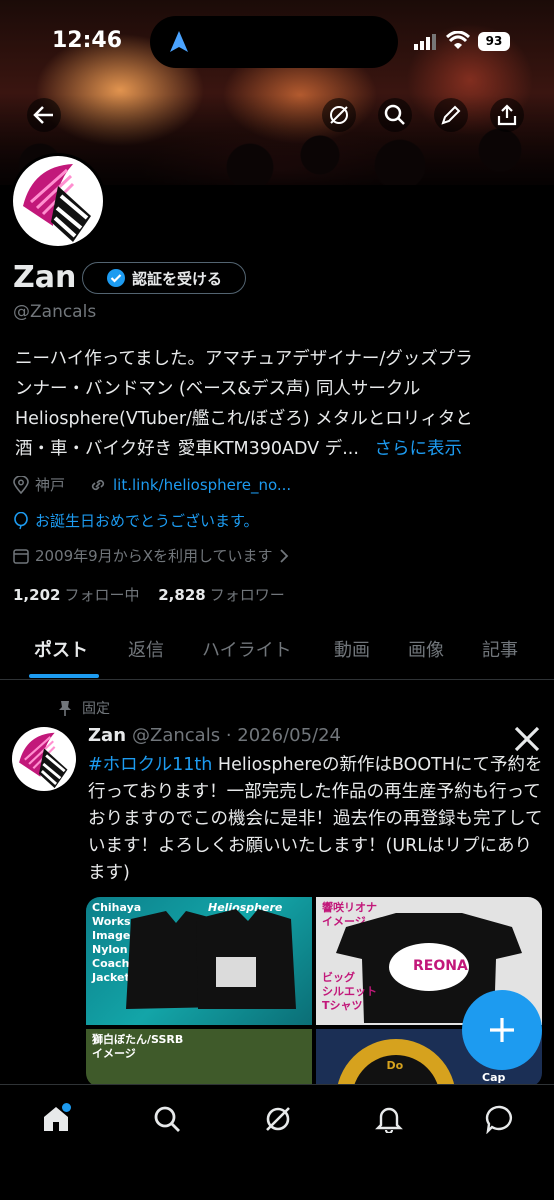 Image resolution: width=554 pixels, height=1200 pixels. Describe the element at coordinates (149, 594) in the screenshot. I see `follow-stats: 1,202 フォロー中 2,828 フォロワー` at that location.